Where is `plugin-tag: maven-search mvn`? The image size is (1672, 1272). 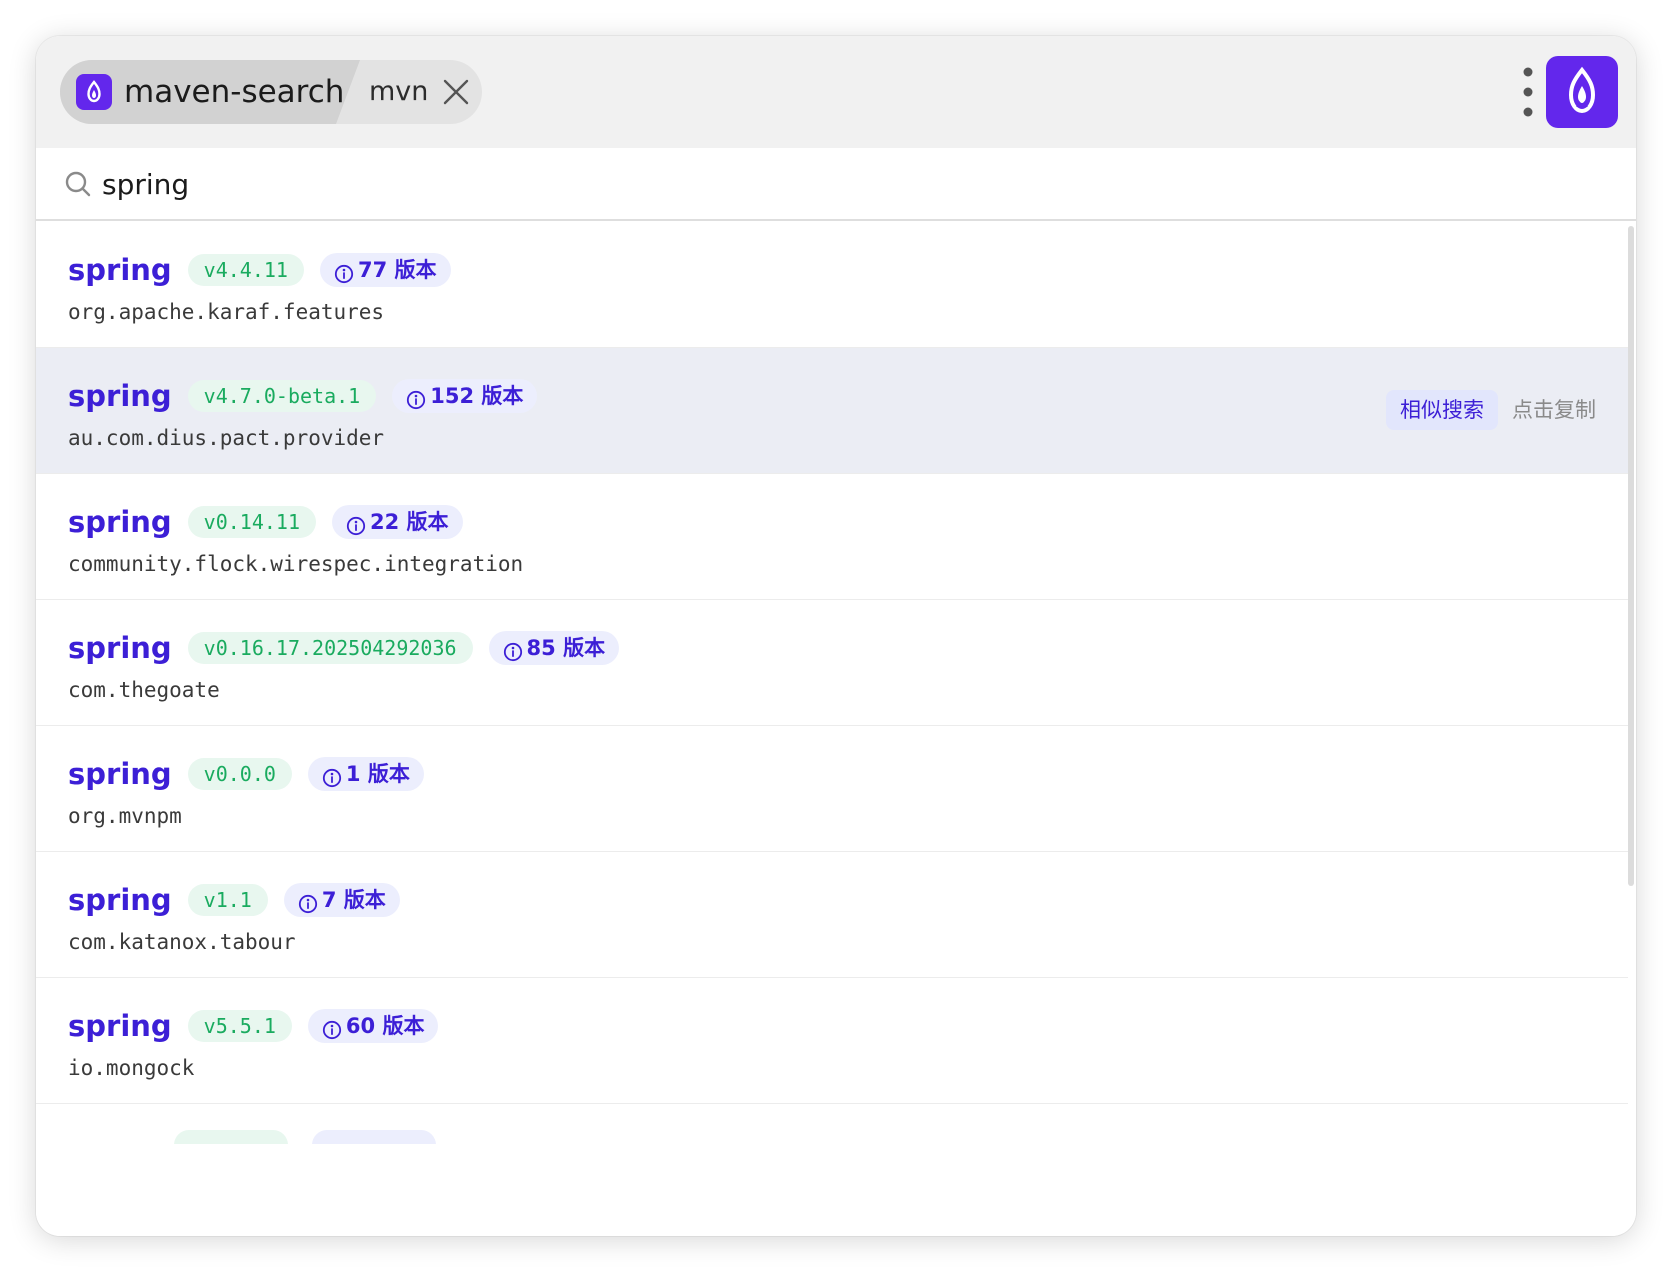
plugin-tag: maven-search mvn is located at coordinates (271, 92).